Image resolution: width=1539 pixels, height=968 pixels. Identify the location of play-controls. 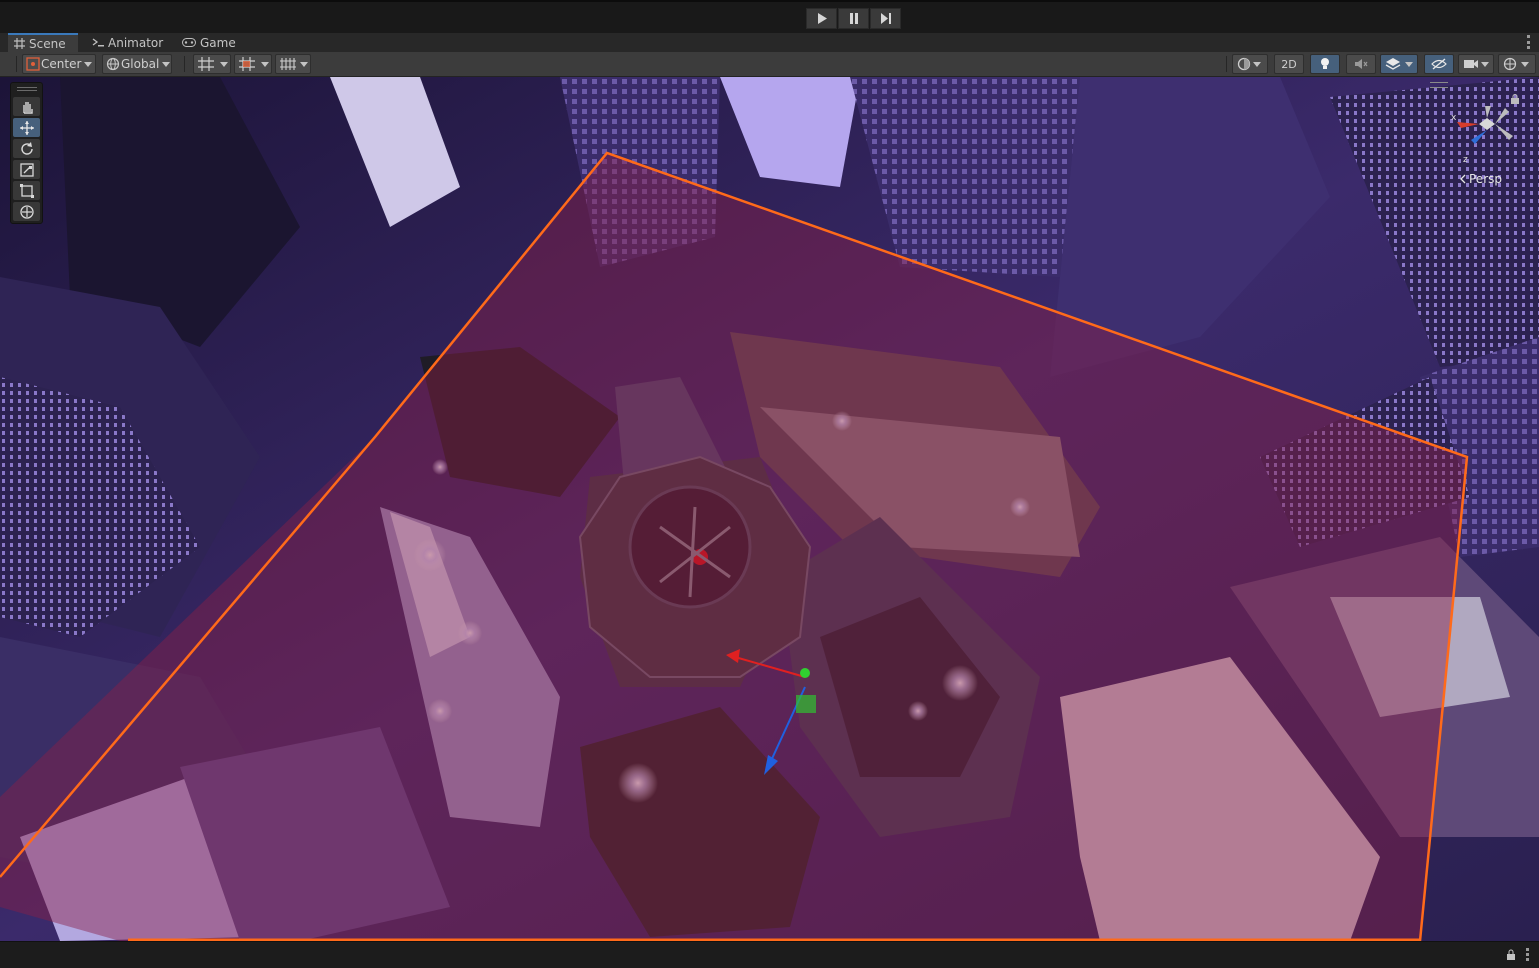
(853, 18).